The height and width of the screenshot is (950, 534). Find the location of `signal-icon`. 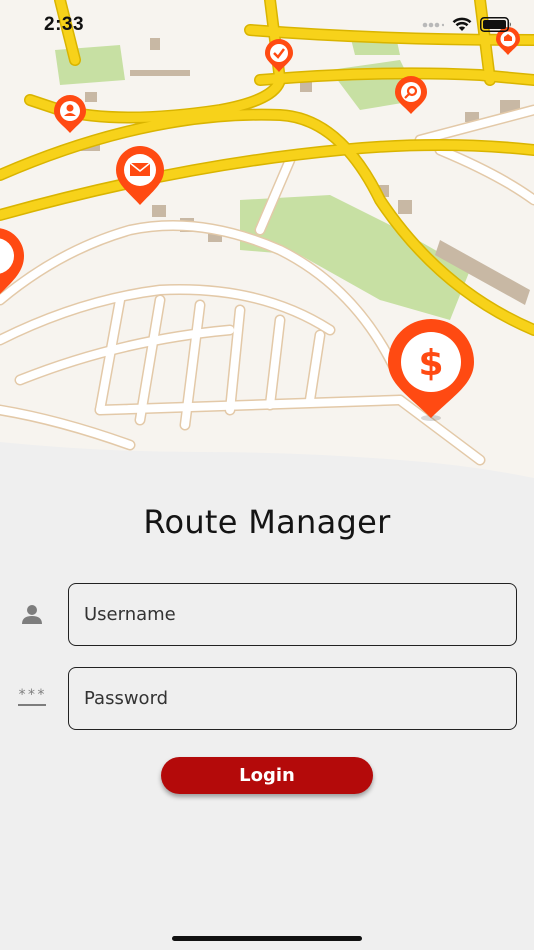

signal-icon is located at coordinates (433, 24).